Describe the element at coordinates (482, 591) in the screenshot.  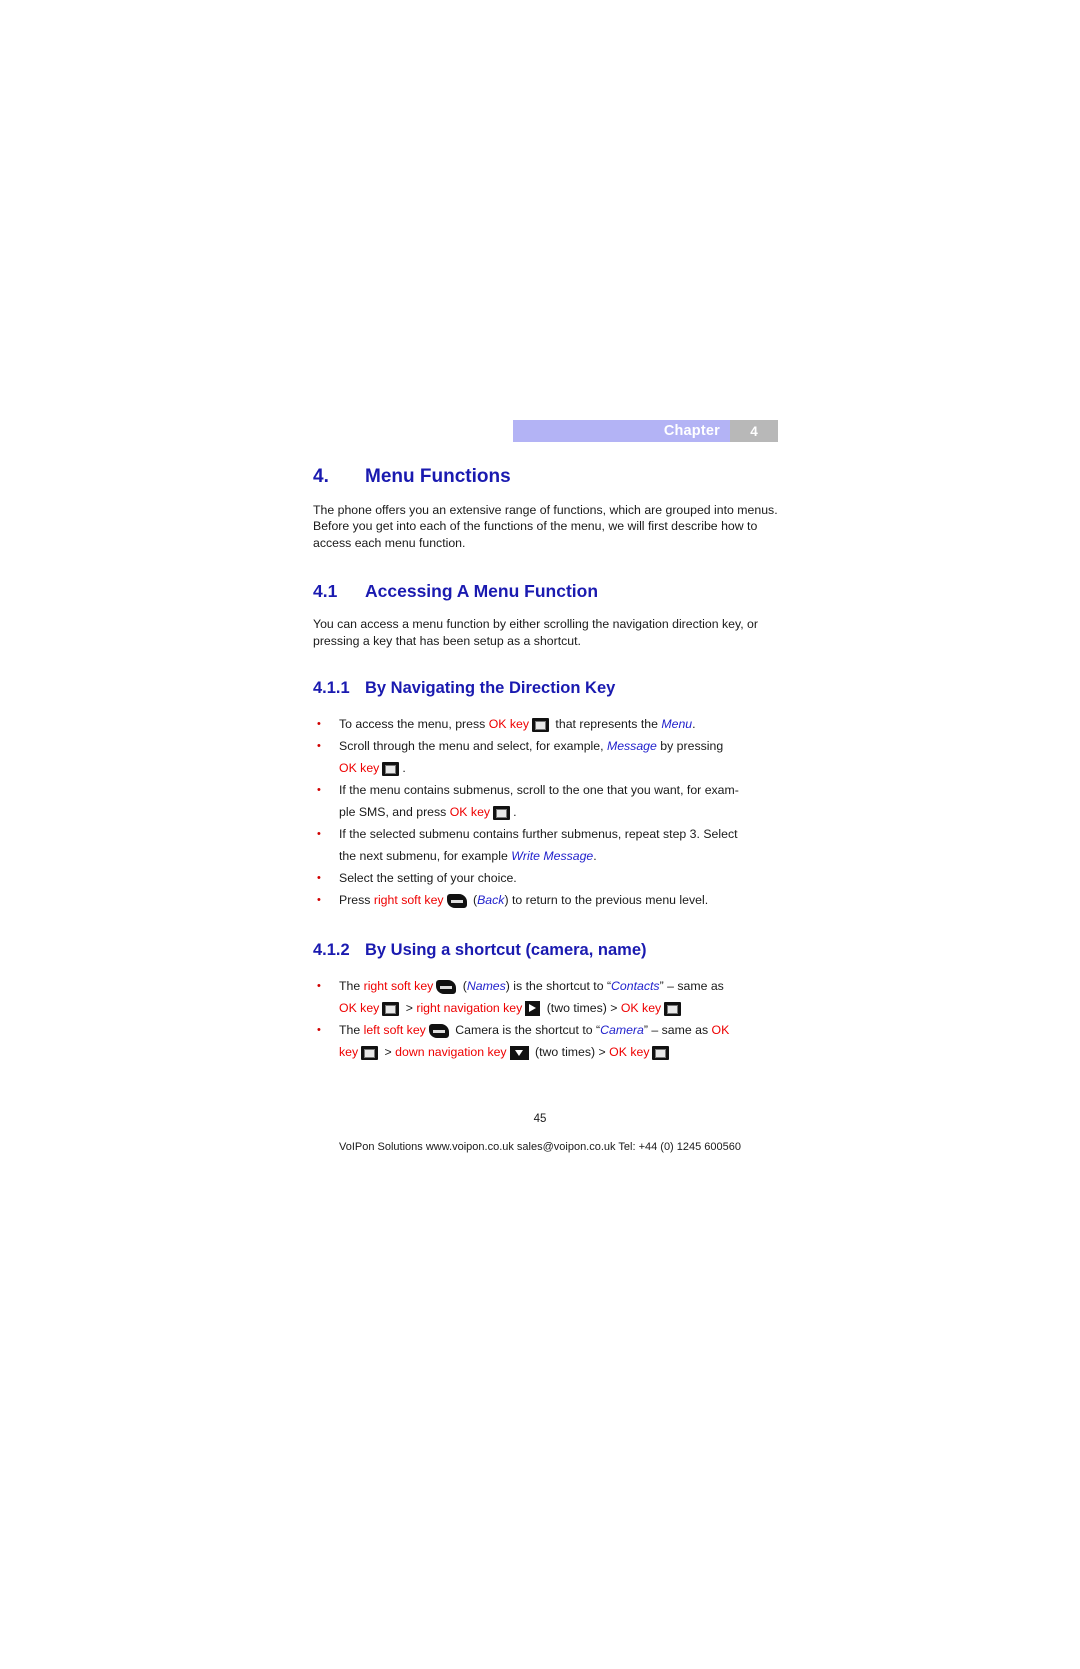
I see `heading-text: Accessing A Menu Function` at that location.